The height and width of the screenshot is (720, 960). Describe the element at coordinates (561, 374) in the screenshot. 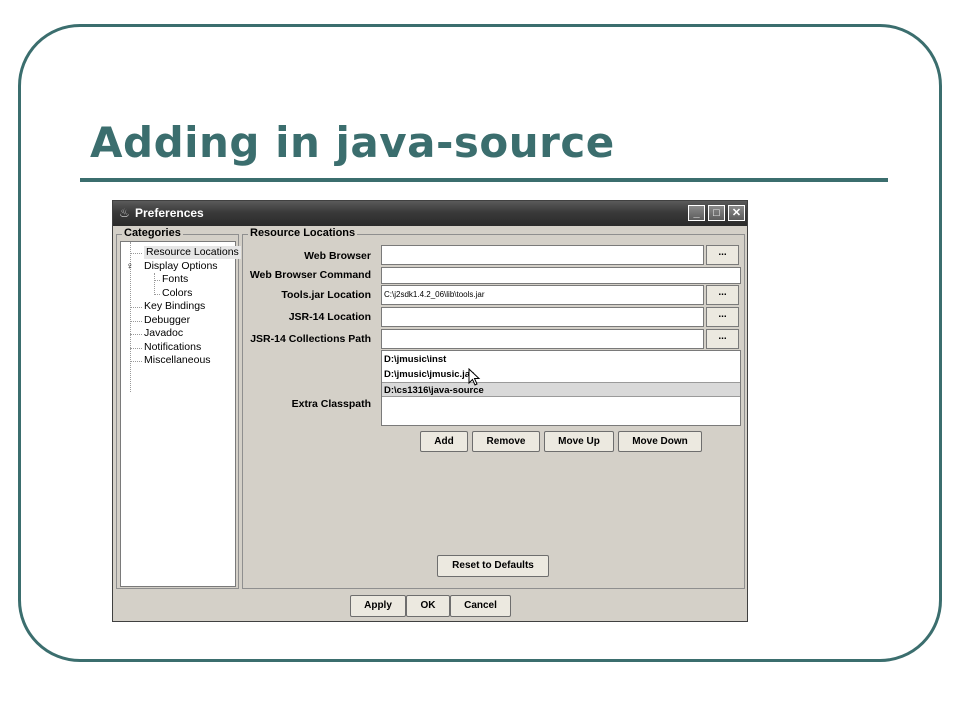

I see `classpath-item: D:\jmusic\jmusic.jar` at that location.